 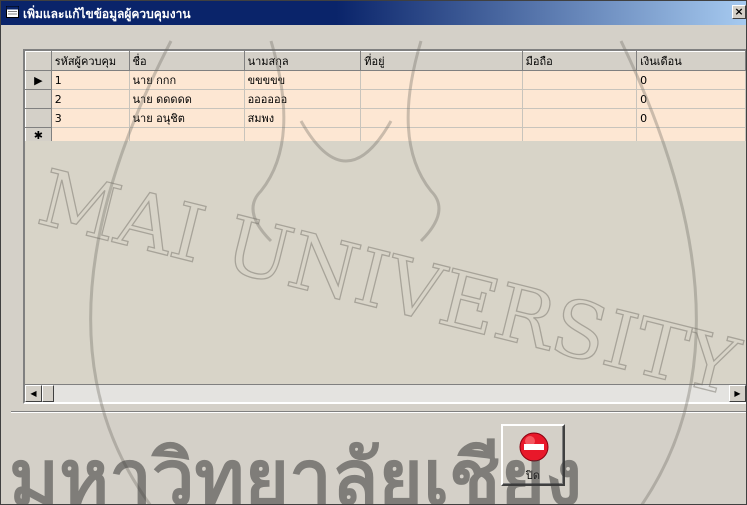 I want to click on title-bar: เพิ่มและแก้ไขข้อมูลผู้ควบคุมงาน ×, so click(x=373, y=13).